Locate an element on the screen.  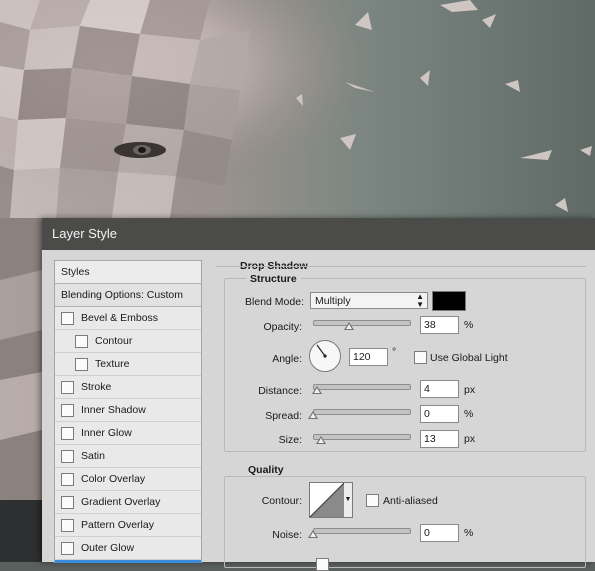
contour-linear-icon is located at coordinates (327, 500).